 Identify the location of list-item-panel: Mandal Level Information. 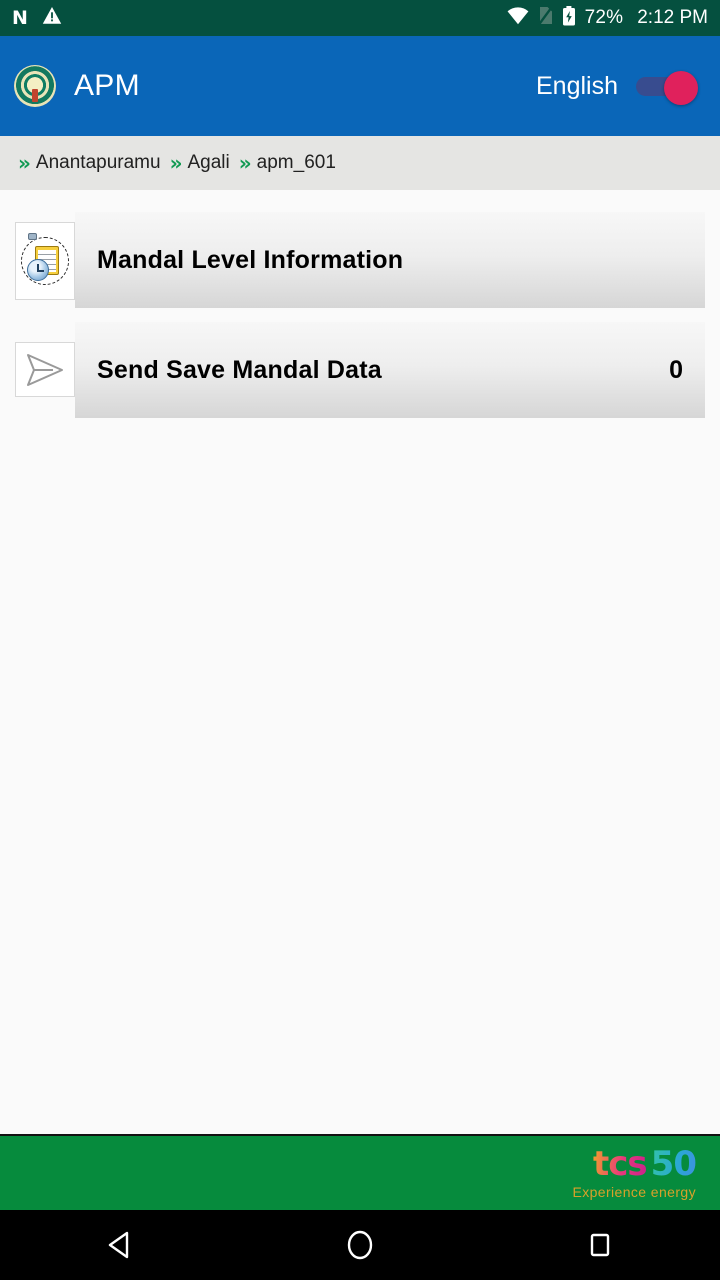
(390, 260).